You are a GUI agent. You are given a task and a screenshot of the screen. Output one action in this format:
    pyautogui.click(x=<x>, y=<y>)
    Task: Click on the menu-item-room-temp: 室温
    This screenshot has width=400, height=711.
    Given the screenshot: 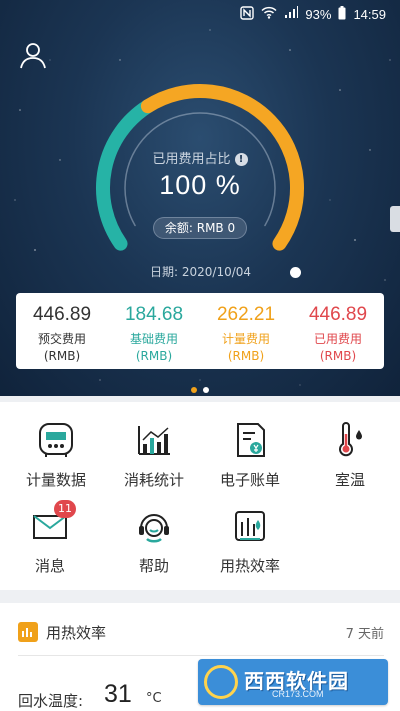 What is the action you would take?
    pyautogui.click(x=350, y=455)
    